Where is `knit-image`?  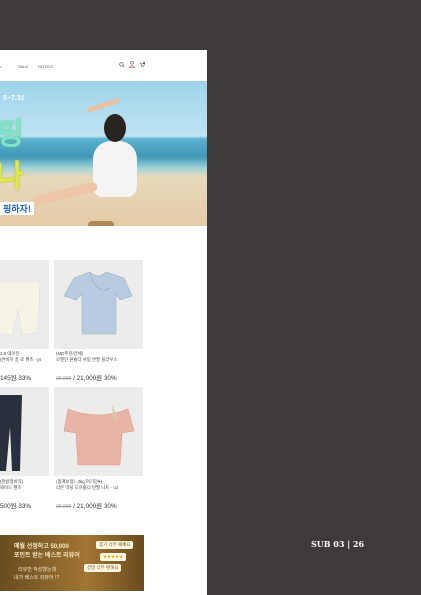
knit-image is located at coordinates (99, 435).